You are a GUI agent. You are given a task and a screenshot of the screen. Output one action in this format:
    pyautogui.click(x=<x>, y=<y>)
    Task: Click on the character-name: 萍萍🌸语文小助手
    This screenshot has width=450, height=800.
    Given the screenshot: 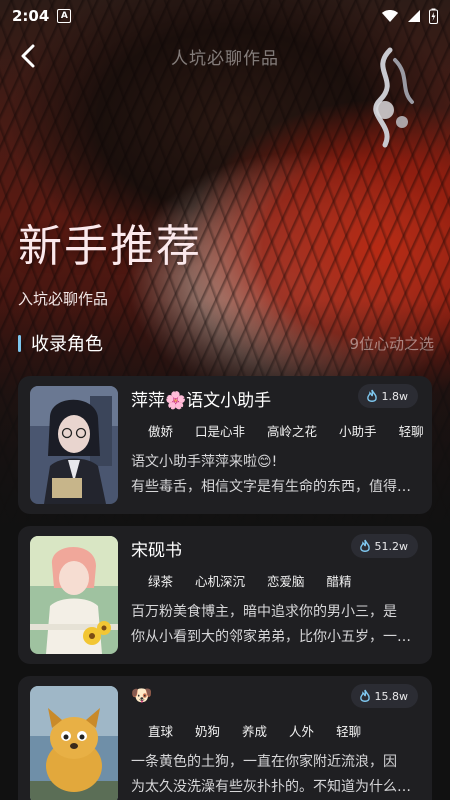 What is the action you would take?
    pyautogui.click(x=201, y=401)
    